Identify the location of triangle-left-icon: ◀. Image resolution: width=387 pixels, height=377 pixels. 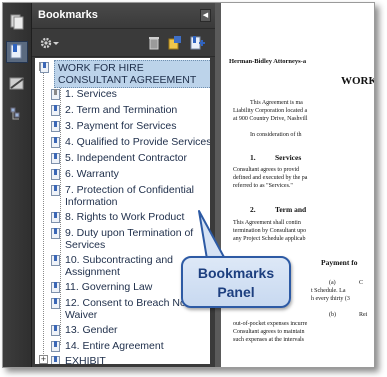
(205, 15).